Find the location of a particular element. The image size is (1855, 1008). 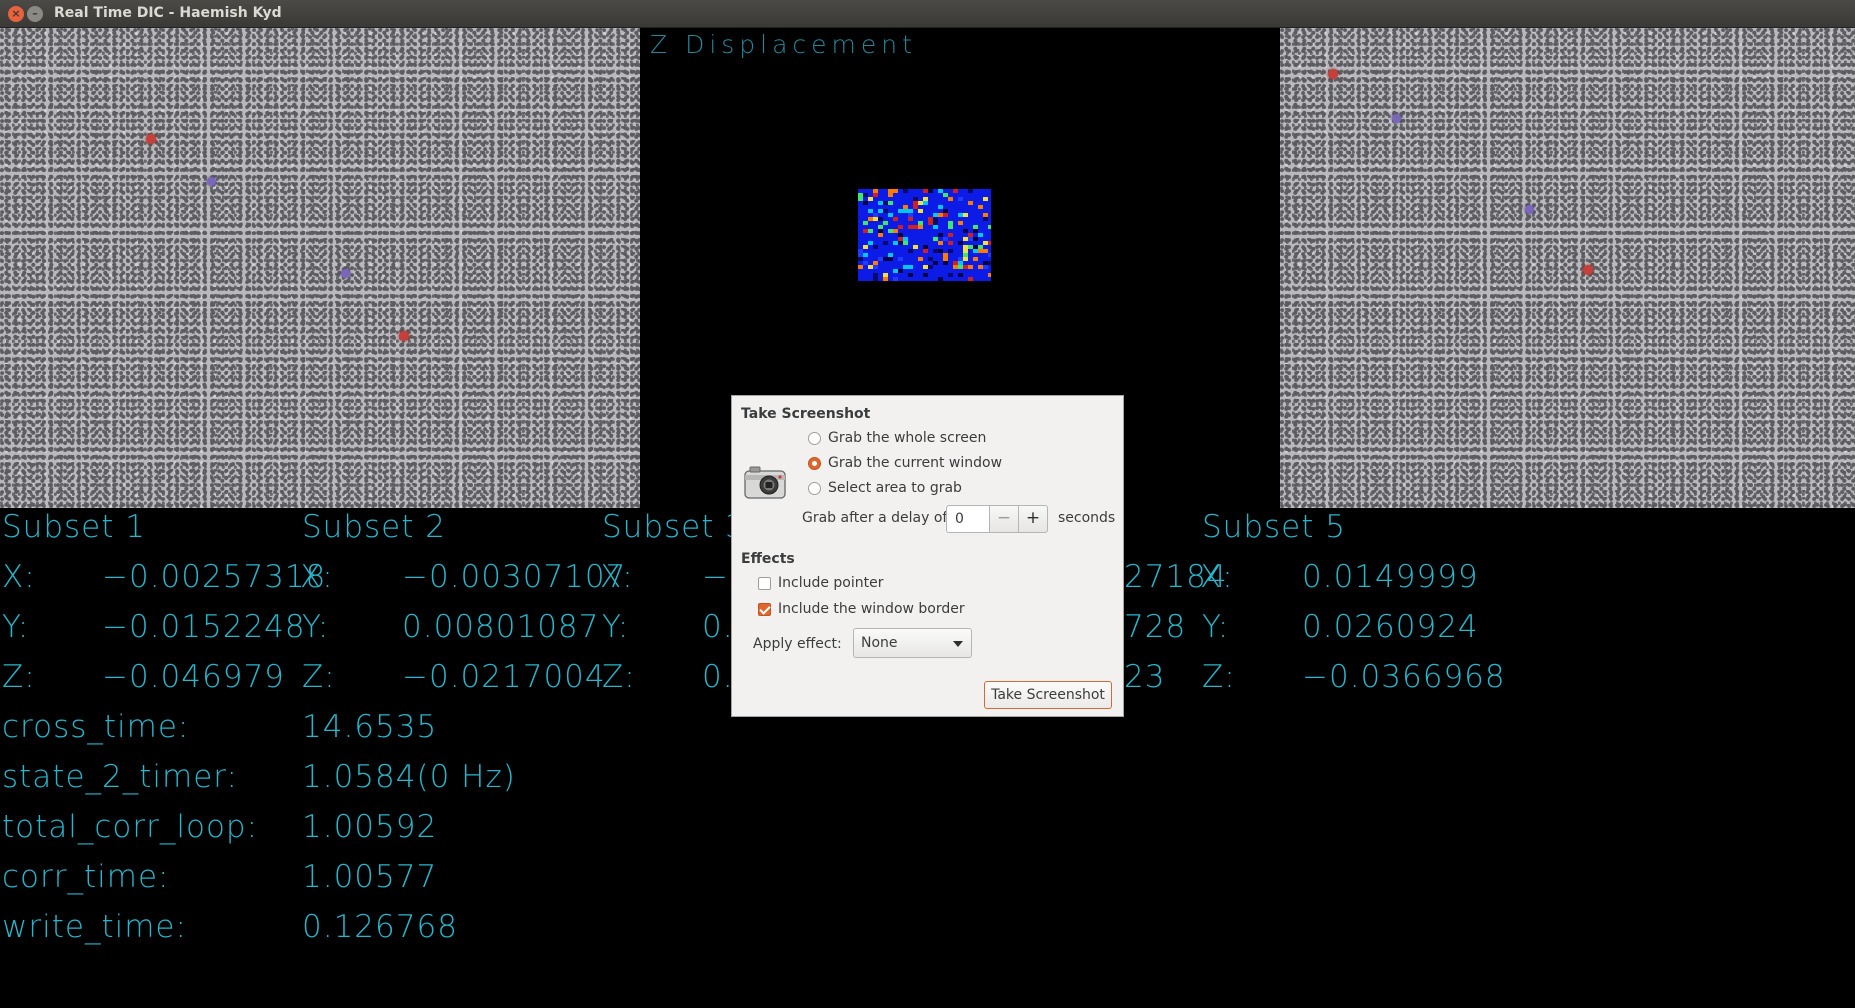

displacement-heatmap is located at coordinates (924, 235).